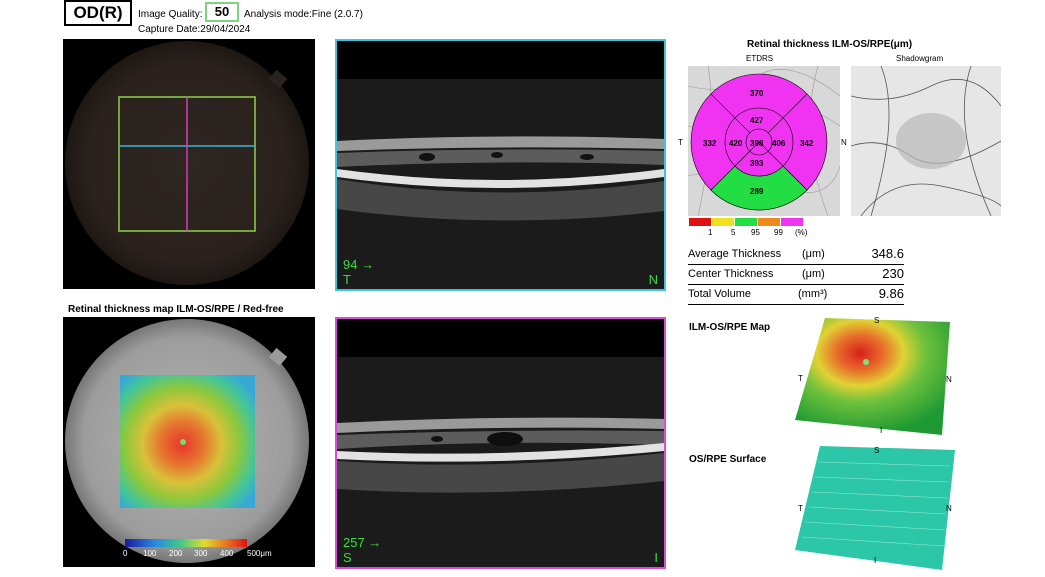 The height and width of the screenshot is (577, 1045). I want to click on image-quality-value: 50, so click(222, 12).